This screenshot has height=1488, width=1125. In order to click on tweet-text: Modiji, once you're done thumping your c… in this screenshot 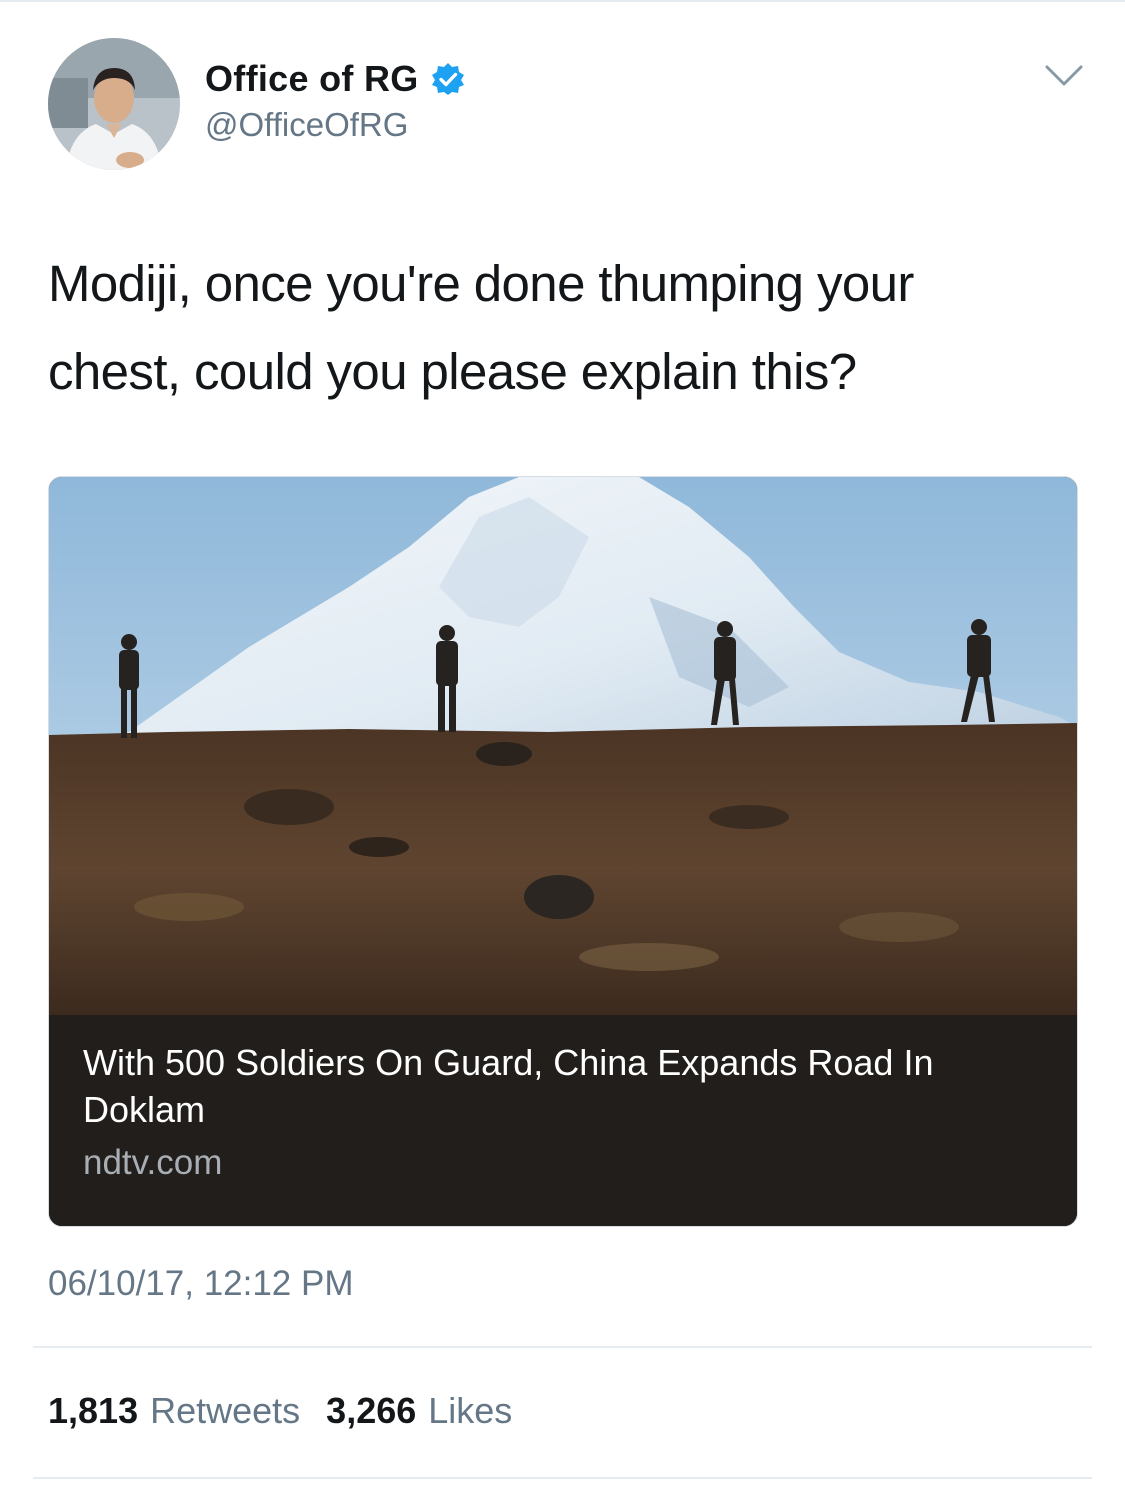, I will do `click(563, 328)`.